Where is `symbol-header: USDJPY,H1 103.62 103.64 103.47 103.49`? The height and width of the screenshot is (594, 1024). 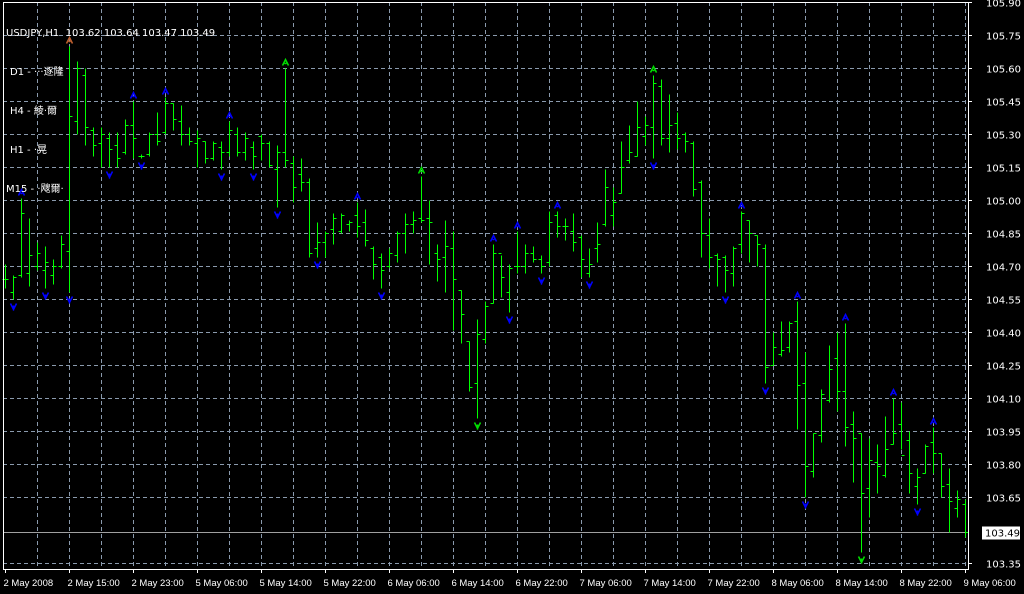
symbol-header: USDJPY,H1 103.62 103.64 103.47 103.49 is located at coordinates (110, 33).